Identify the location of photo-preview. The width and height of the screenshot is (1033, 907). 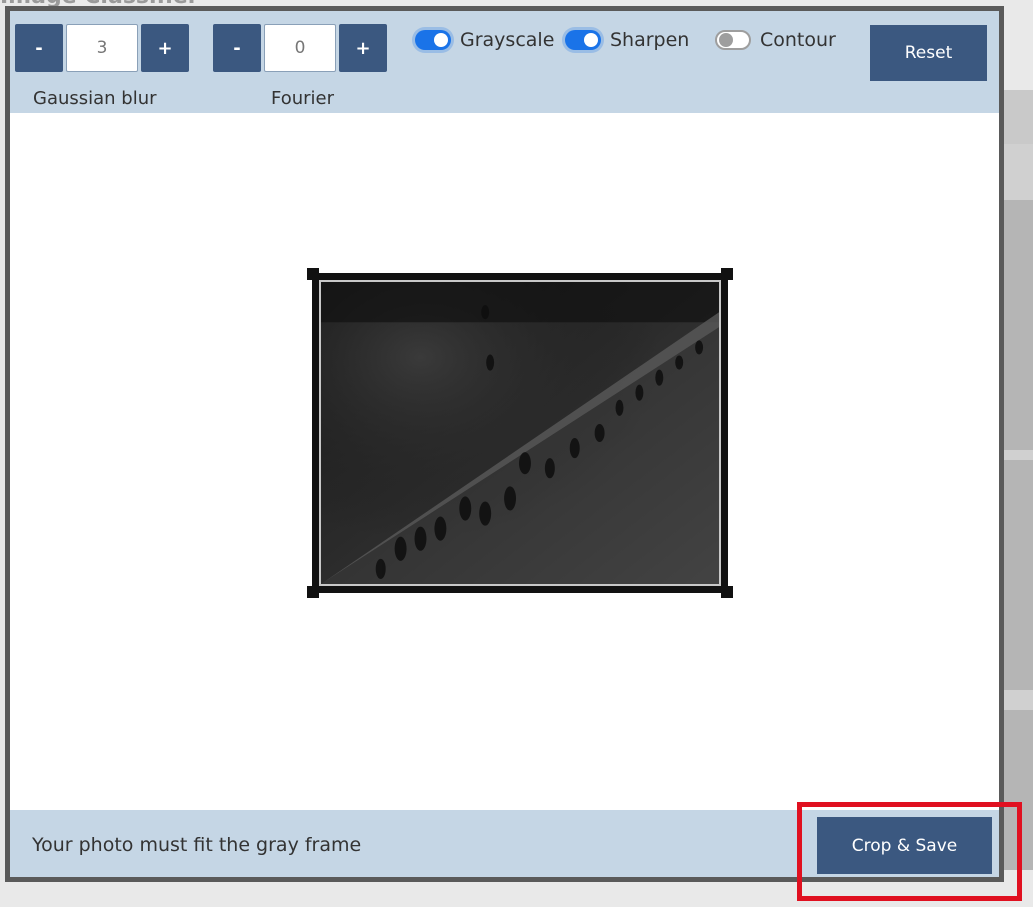
(520, 433).